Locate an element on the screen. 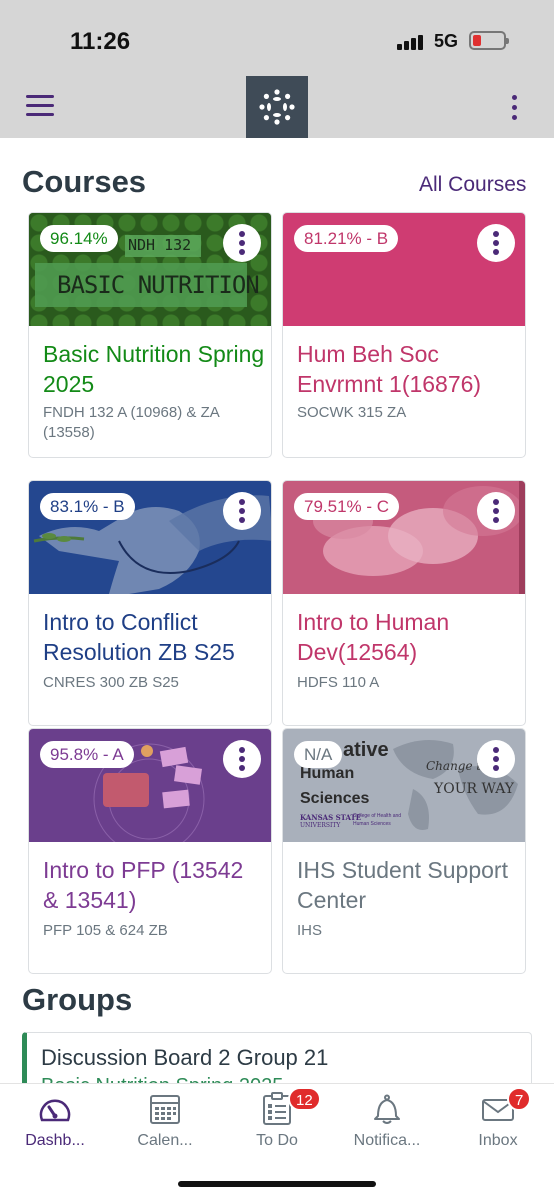 This screenshot has width=554, height=1200. ihs-image-text: Sciences is located at coordinates (335, 798).